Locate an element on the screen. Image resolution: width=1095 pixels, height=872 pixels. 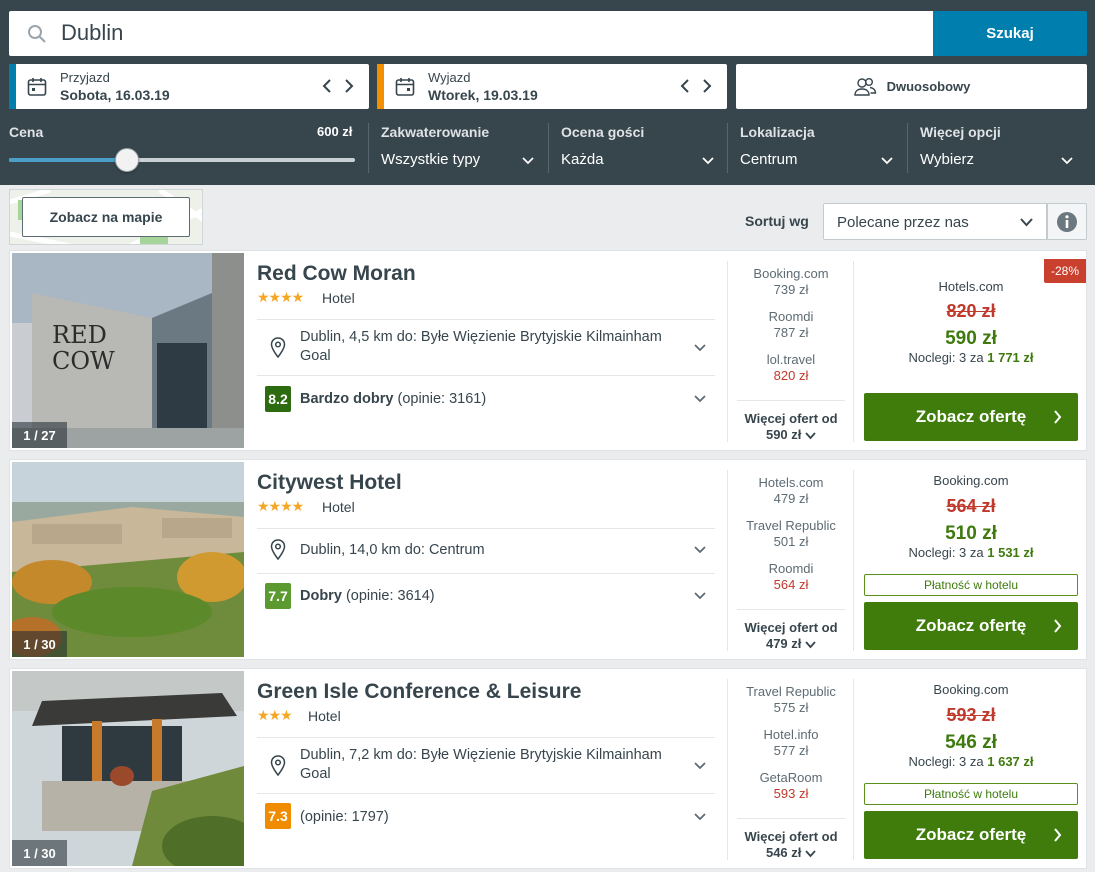
more-options-filter-value: Wybierz is located at coordinates (947, 159).